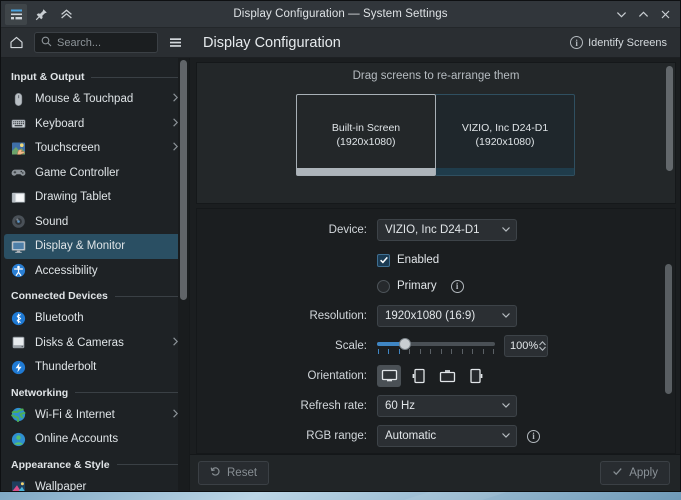 Image resolution: width=681 pixels, height=500 pixels. Describe the element at coordinates (340, 14) in the screenshot. I see `window-title: Display Configuration — System Settings` at that location.